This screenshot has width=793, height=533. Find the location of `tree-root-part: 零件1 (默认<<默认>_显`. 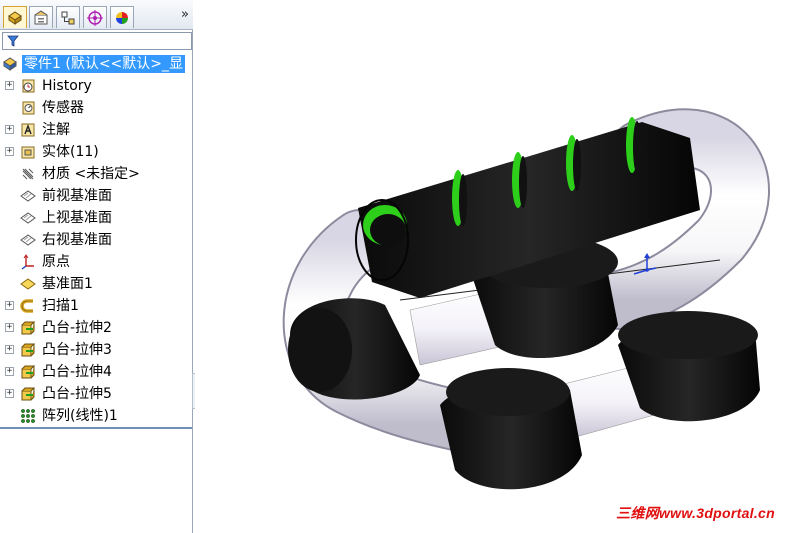

tree-root-part: 零件1 (默认<<默认>_显 is located at coordinates (96, 64).